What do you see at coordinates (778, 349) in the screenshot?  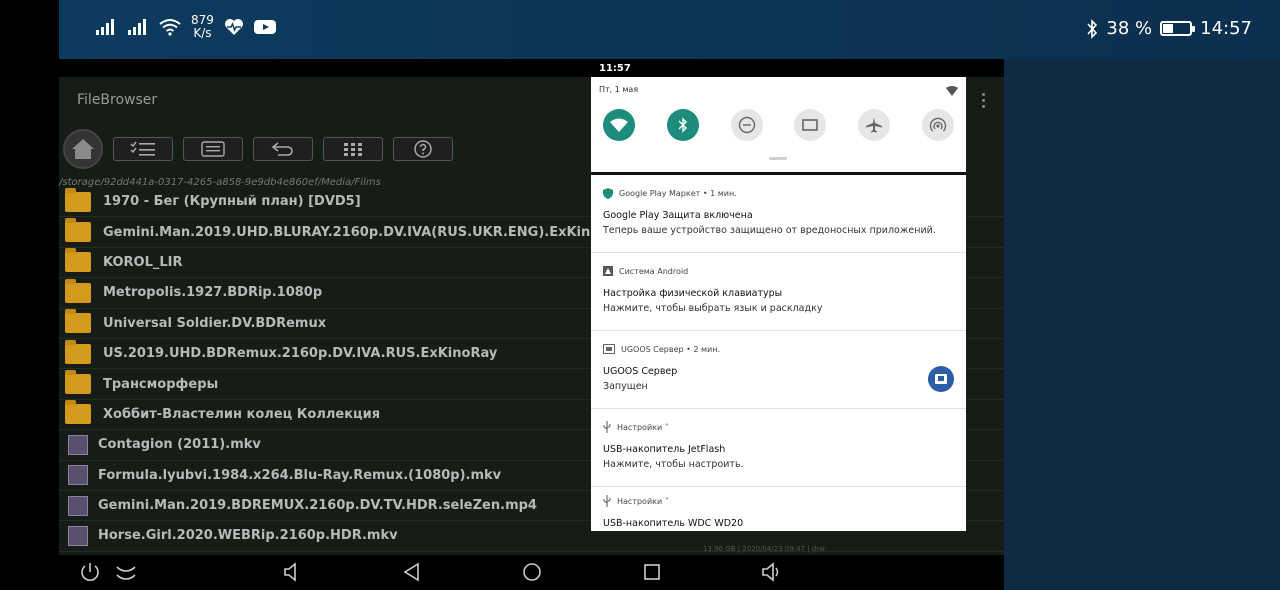 I see `notification-header: UGOOS Сервер • 2 мин.` at bounding box center [778, 349].